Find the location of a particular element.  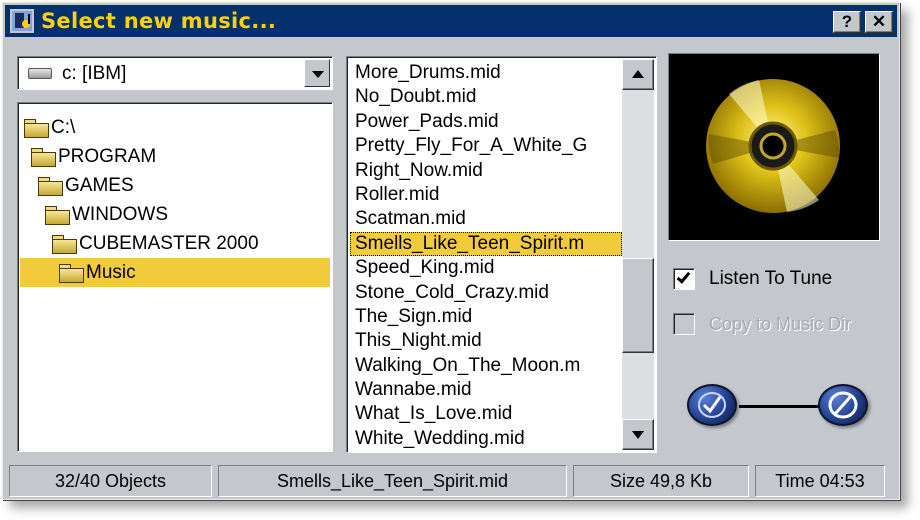

button-connector is located at coordinates (779, 406).